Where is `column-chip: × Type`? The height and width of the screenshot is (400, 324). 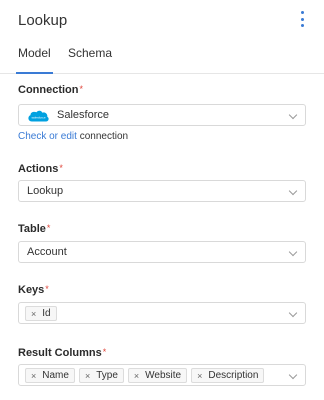
column-chip: × Type is located at coordinates (101, 375).